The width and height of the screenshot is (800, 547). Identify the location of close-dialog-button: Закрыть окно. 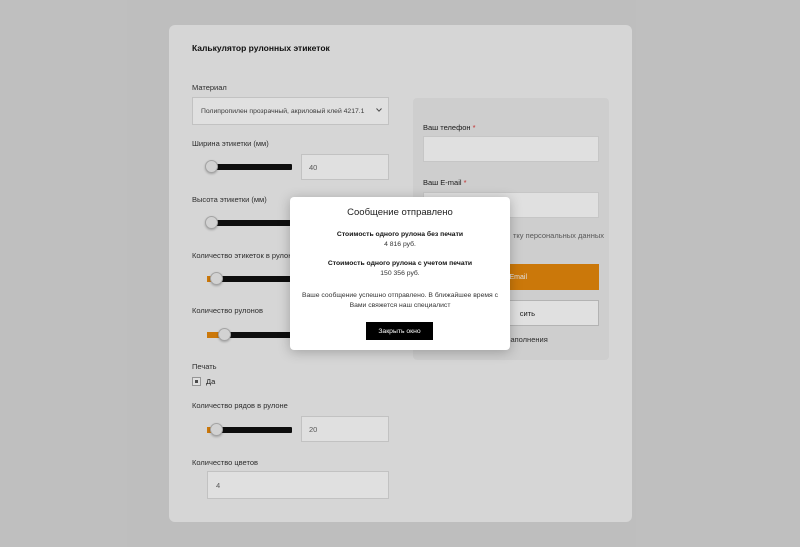
(399, 331).